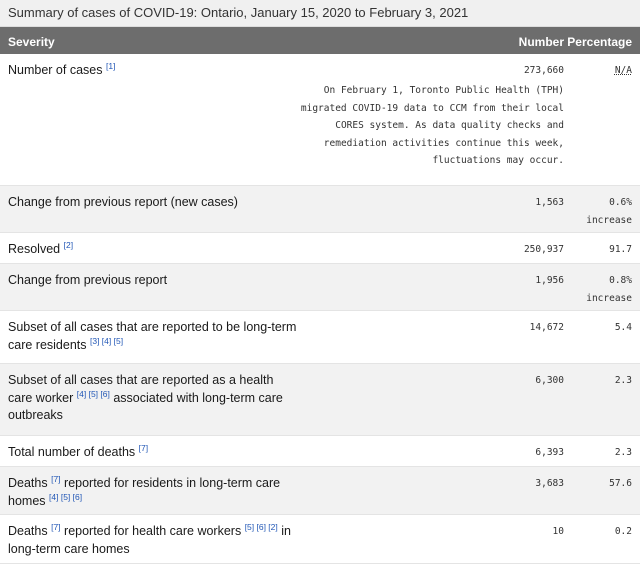 The image size is (640, 564). What do you see at coordinates (55, 70) in the screenshot?
I see `row-label-text: Number of cases` at bounding box center [55, 70].